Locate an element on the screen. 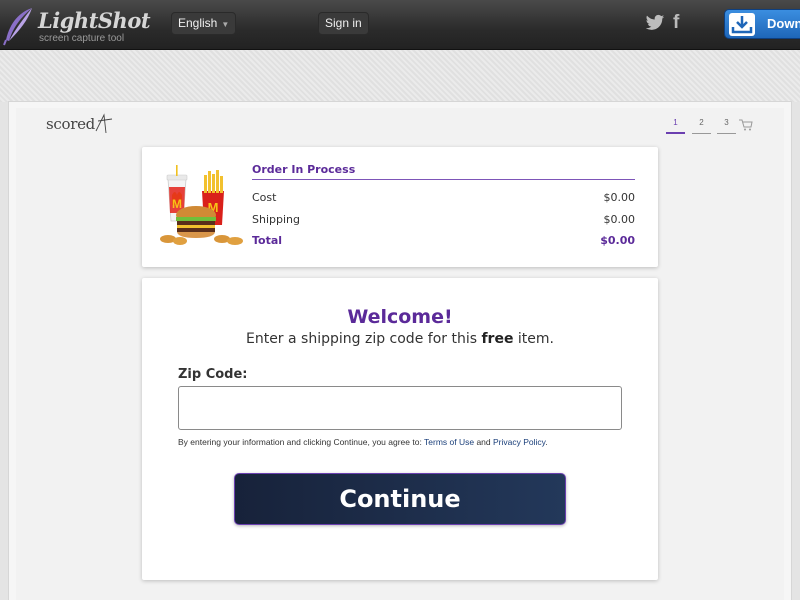  meal-image: M M is located at coordinates (201, 205).